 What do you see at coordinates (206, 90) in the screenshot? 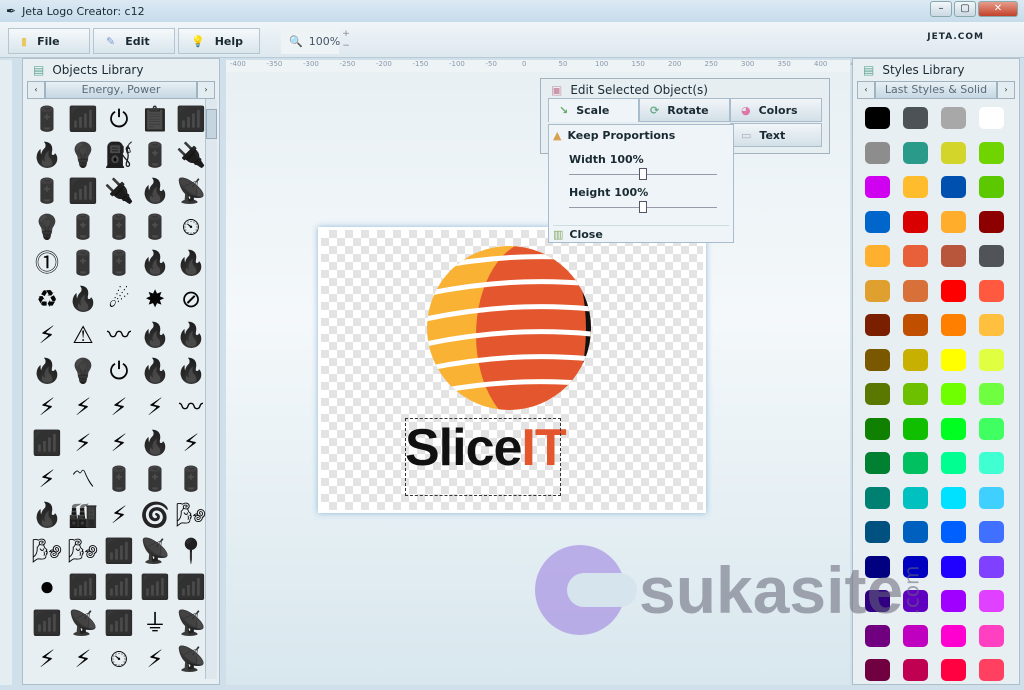
I see `next-category-button: ›` at bounding box center [206, 90].